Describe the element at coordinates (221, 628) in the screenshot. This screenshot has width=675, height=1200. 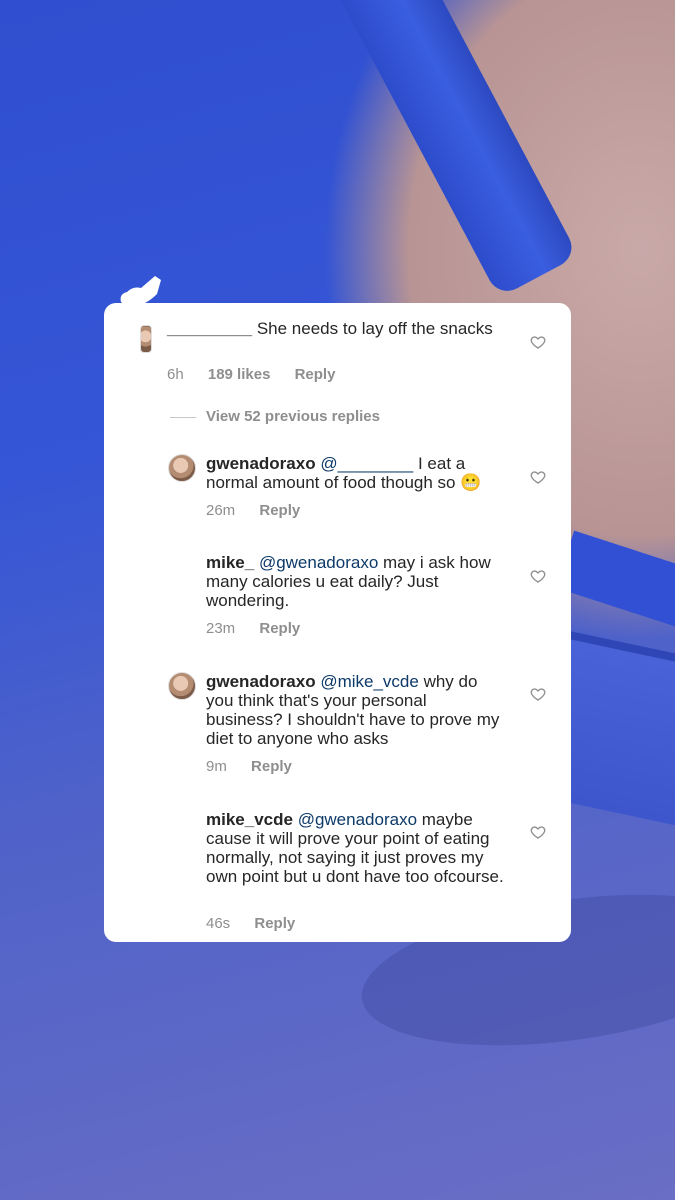
I see `comment-time: 23m` at that location.